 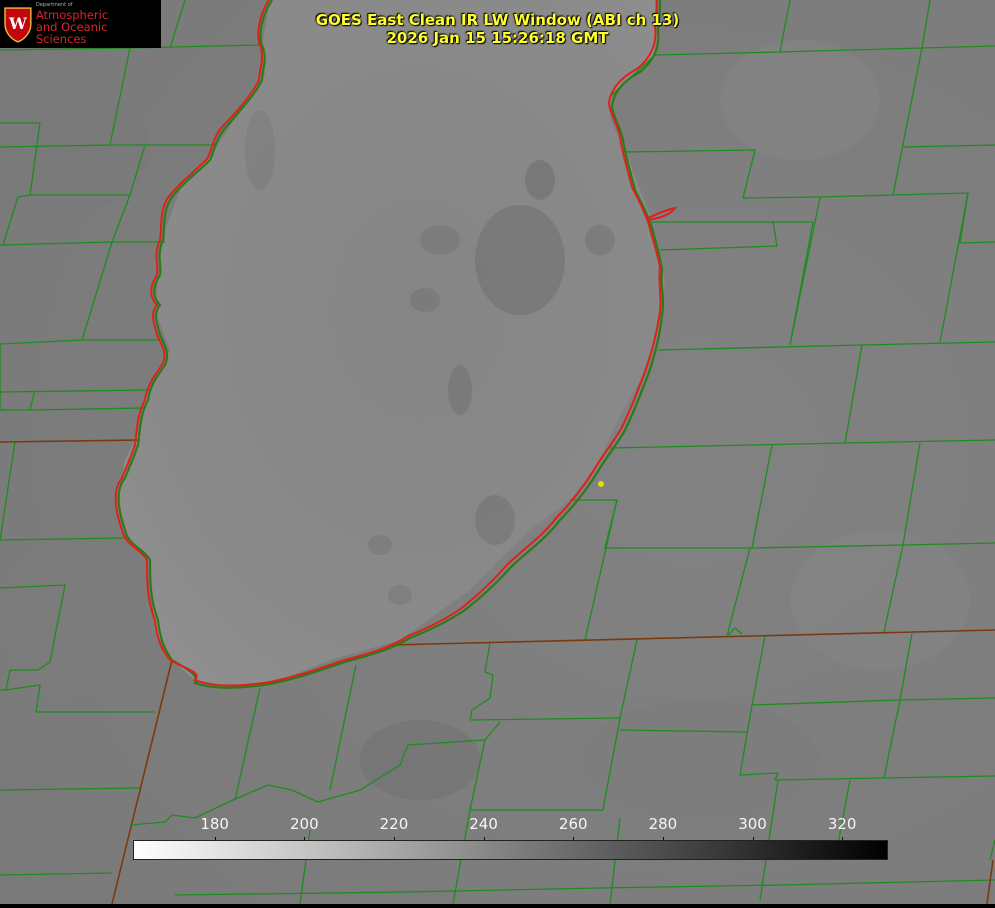 What do you see at coordinates (752, 824) in the screenshot?
I see `colorbar-tick-label: 300` at bounding box center [752, 824].